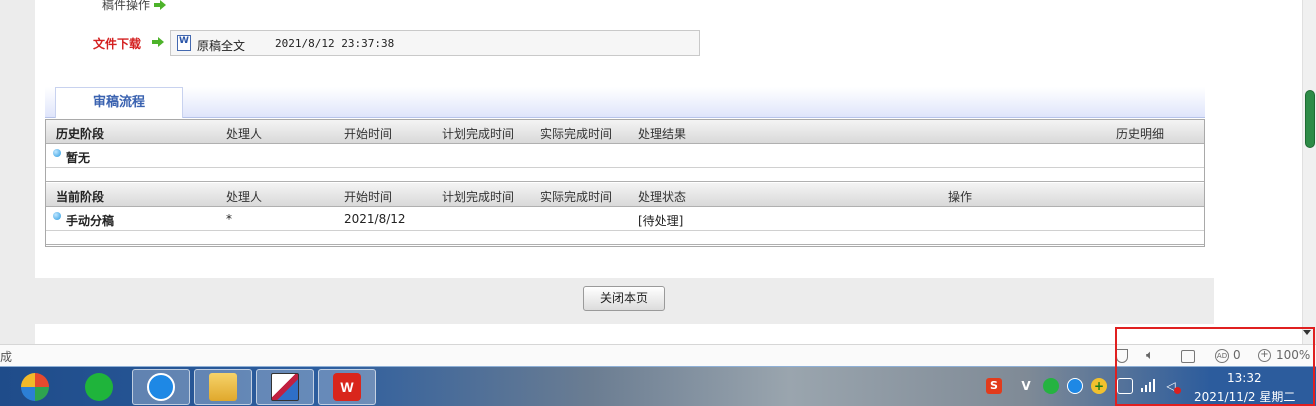 This screenshot has width=1316, height=406. What do you see at coordinates (119, 102) in the screenshot?
I see `tab-review-flow: 审稿流程` at bounding box center [119, 102].